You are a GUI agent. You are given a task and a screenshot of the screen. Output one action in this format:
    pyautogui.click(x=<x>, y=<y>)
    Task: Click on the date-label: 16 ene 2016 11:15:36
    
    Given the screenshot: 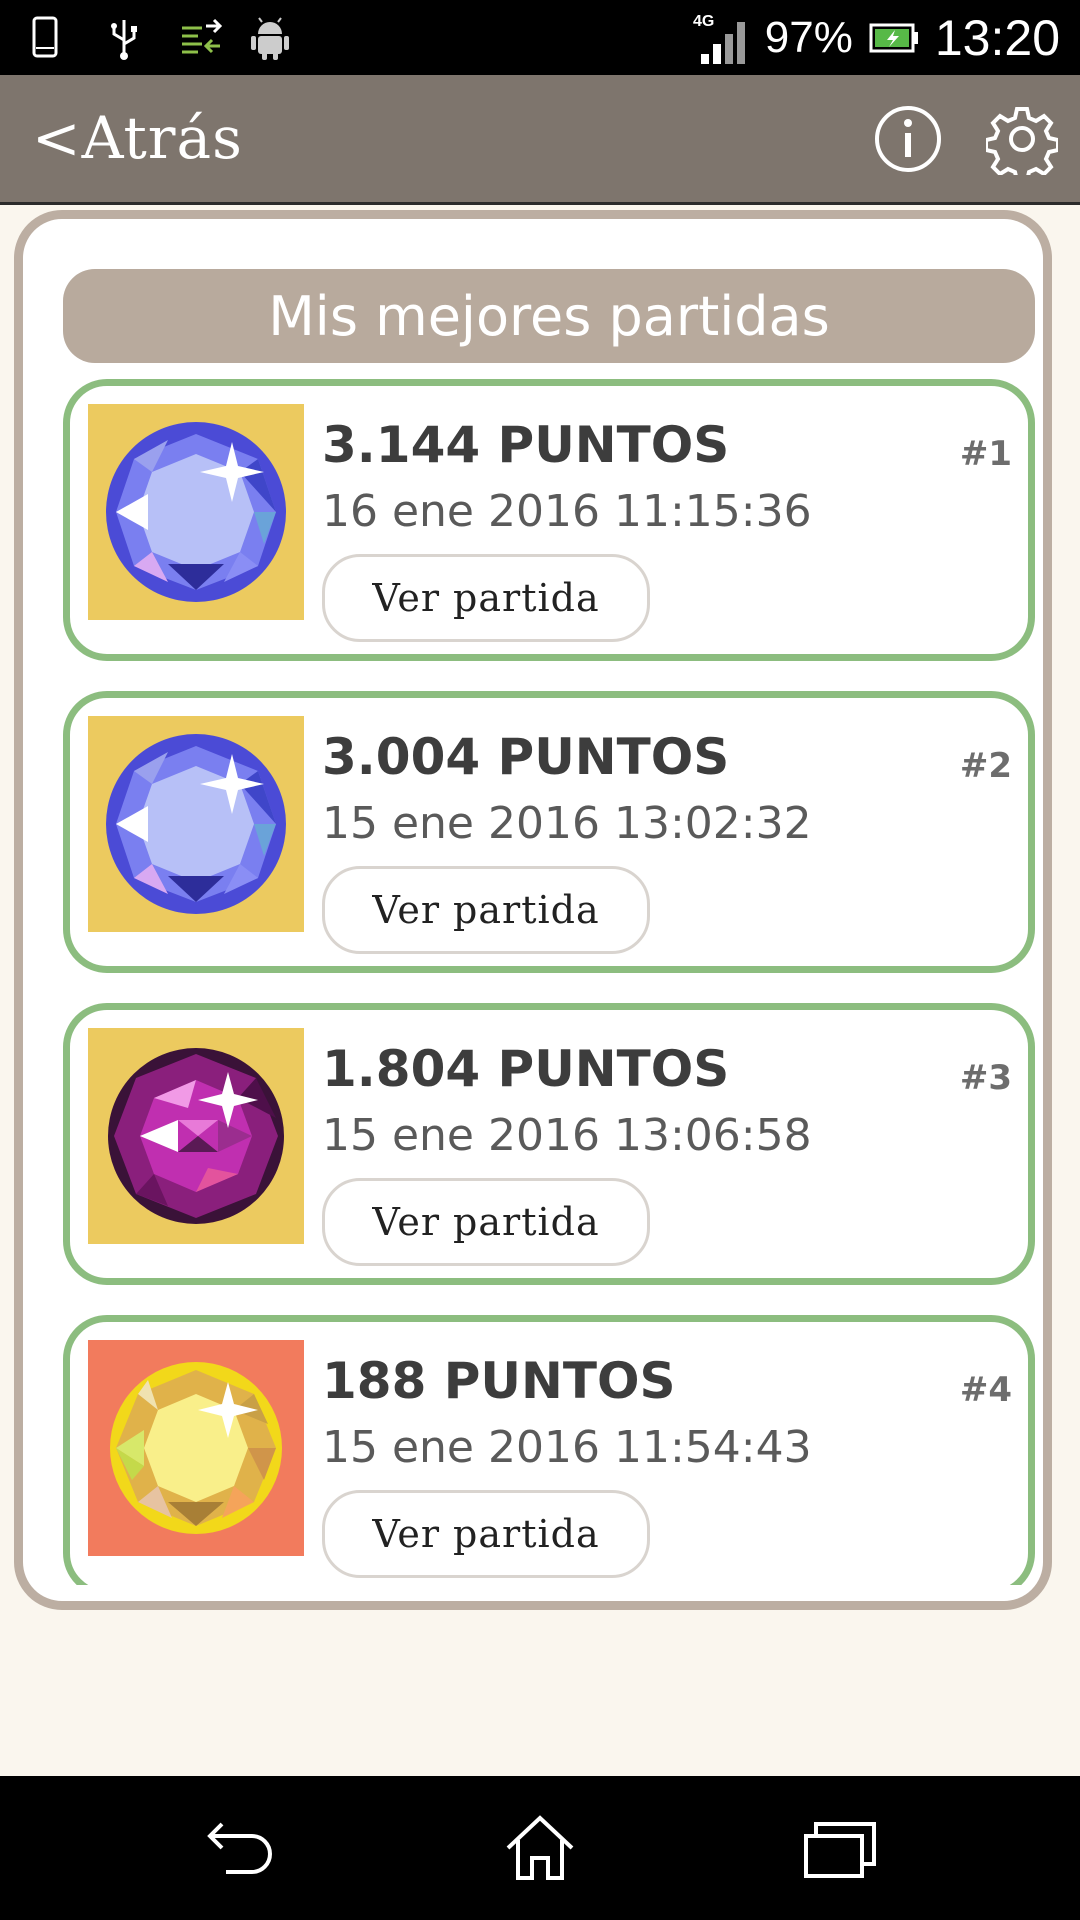 What is the action you would take?
    pyautogui.click(x=567, y=511)
    